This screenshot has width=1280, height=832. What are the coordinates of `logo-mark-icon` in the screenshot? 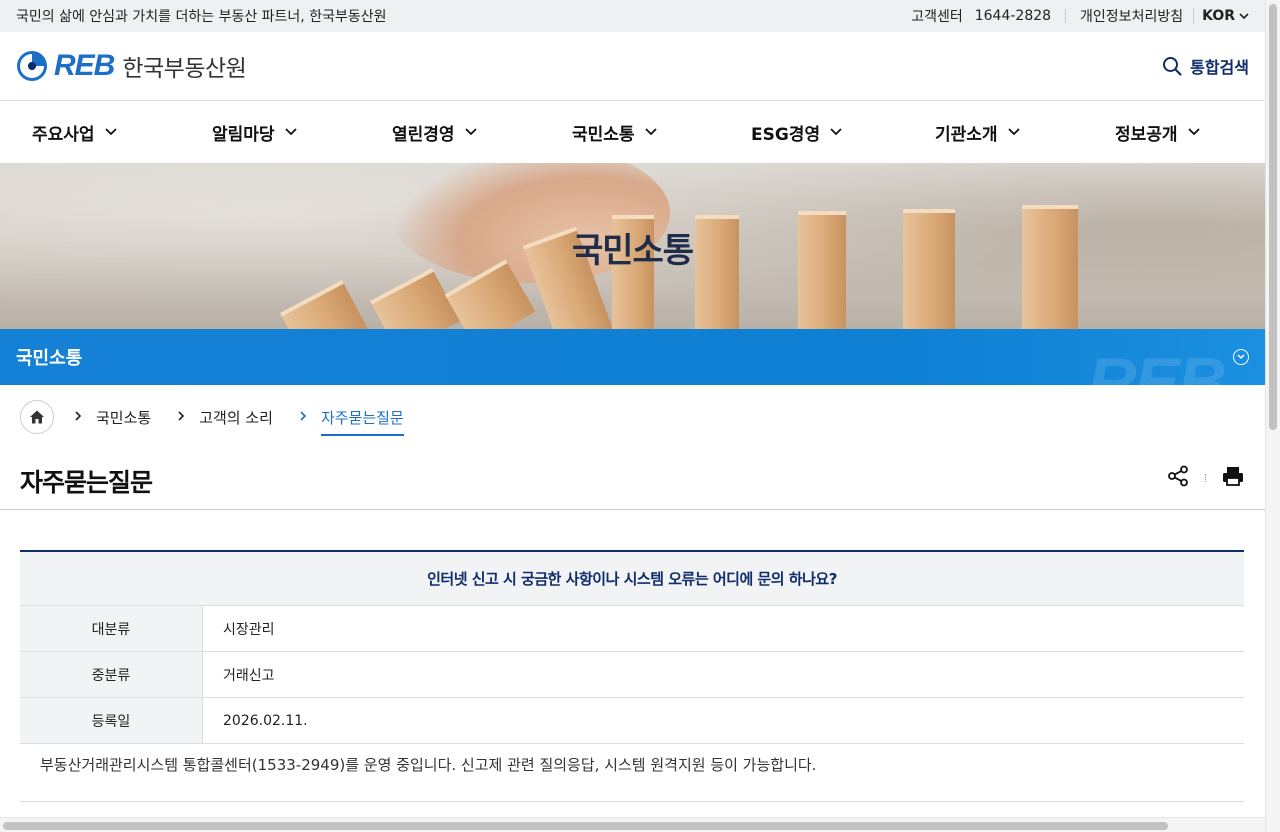 It's located at (32, 66).